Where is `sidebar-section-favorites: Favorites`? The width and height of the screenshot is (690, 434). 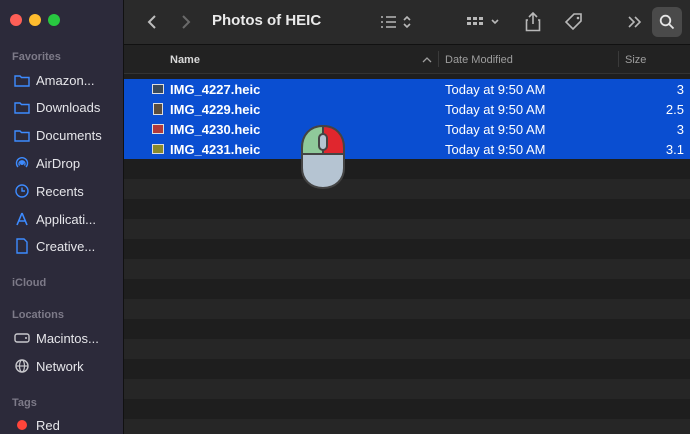 sidebar-section-favorites: Favorites is located at coordinates (36, 57).